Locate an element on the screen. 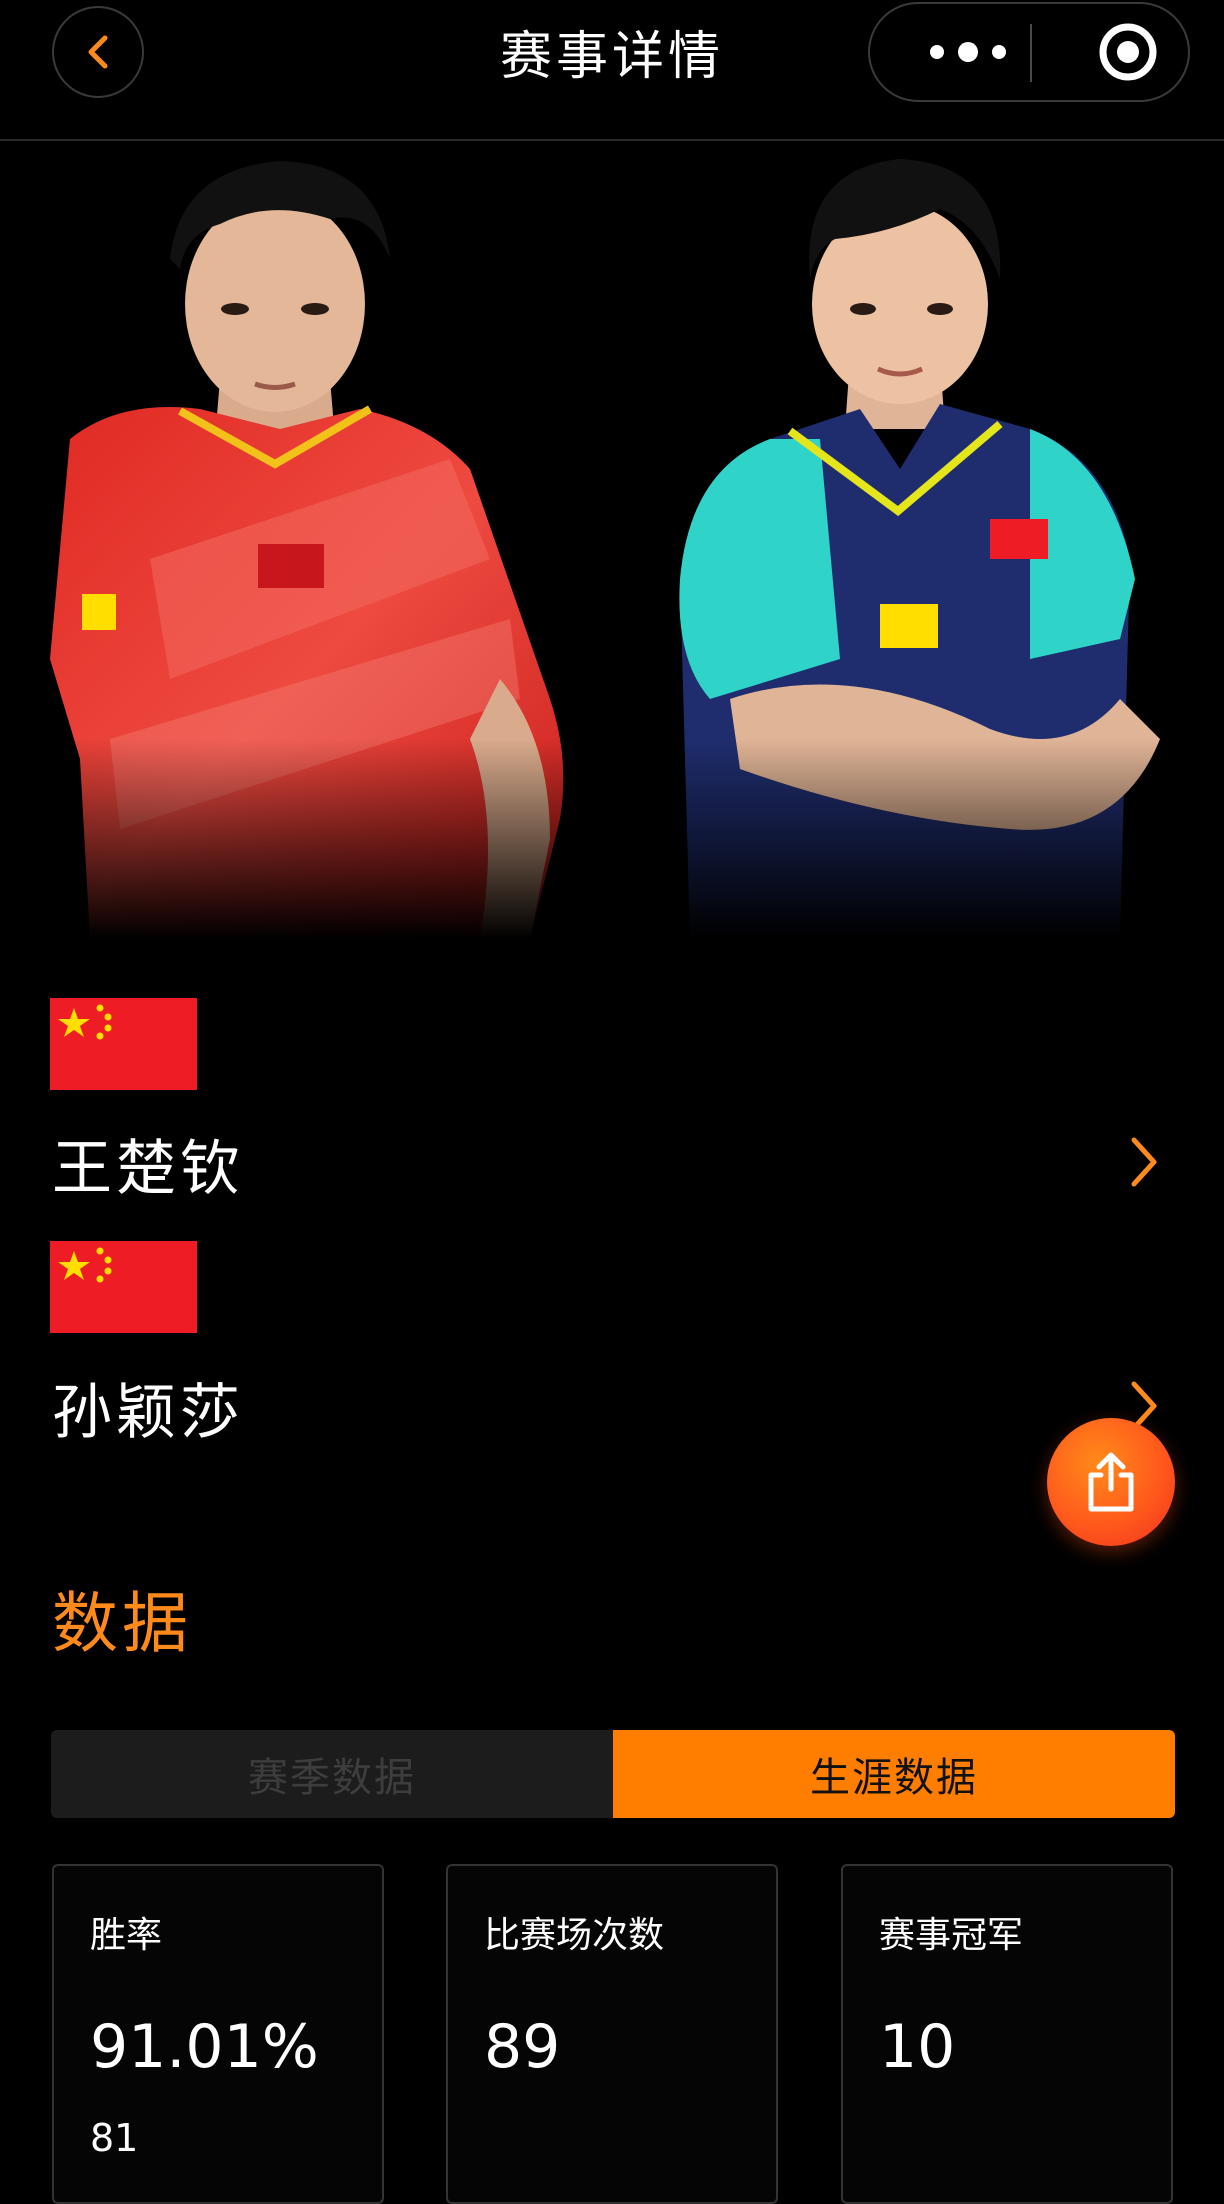 The image size is (1224, 2204). player-name: 王楚钦 is located at coordinates (148, 1169).